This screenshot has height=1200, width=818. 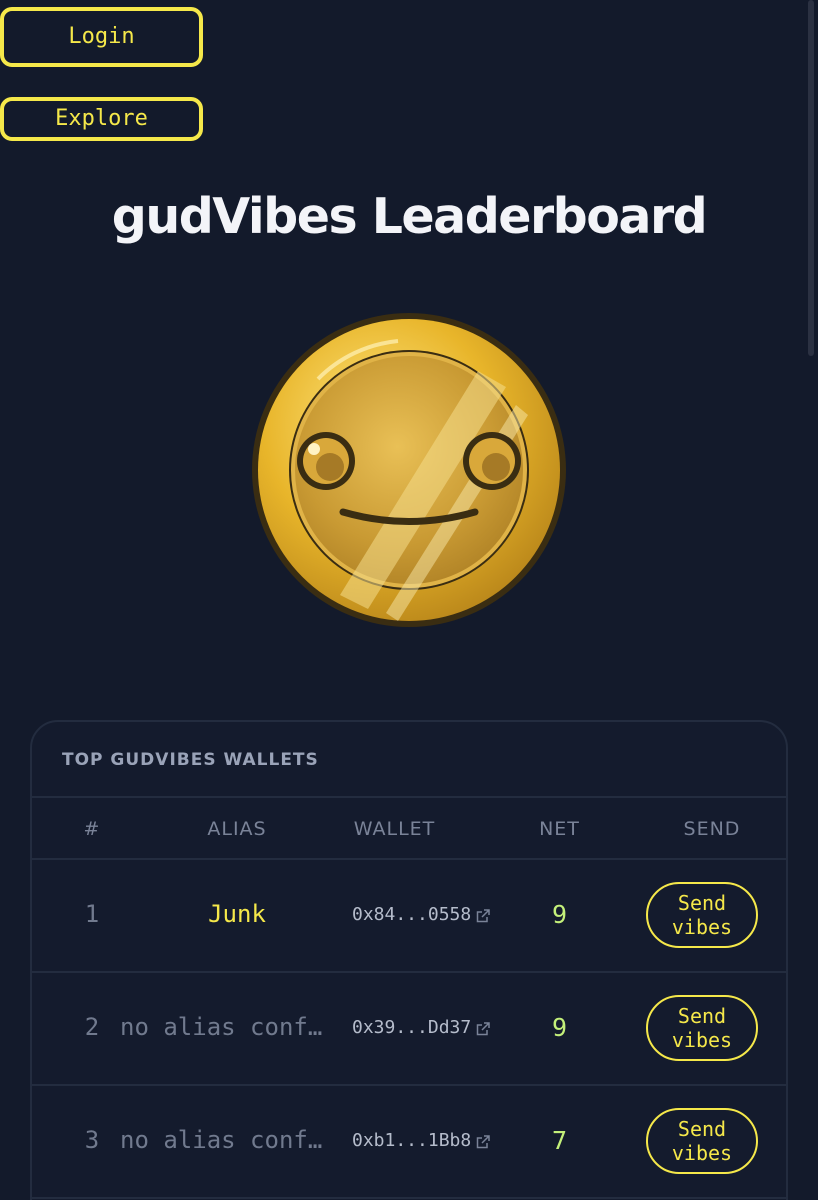 I want to click on wallet-cell: 0xb1...1Bb8, so click(x=437, y=1140).